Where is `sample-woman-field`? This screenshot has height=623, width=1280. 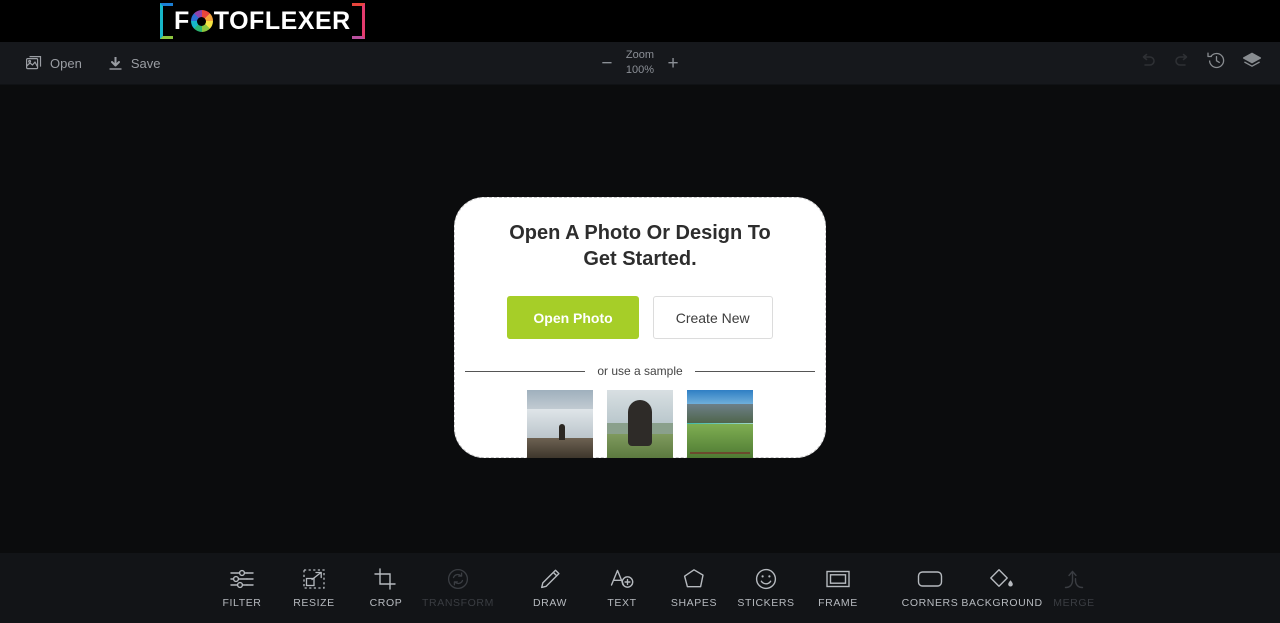
sample-woman-field is located at coordinates (640, 424).